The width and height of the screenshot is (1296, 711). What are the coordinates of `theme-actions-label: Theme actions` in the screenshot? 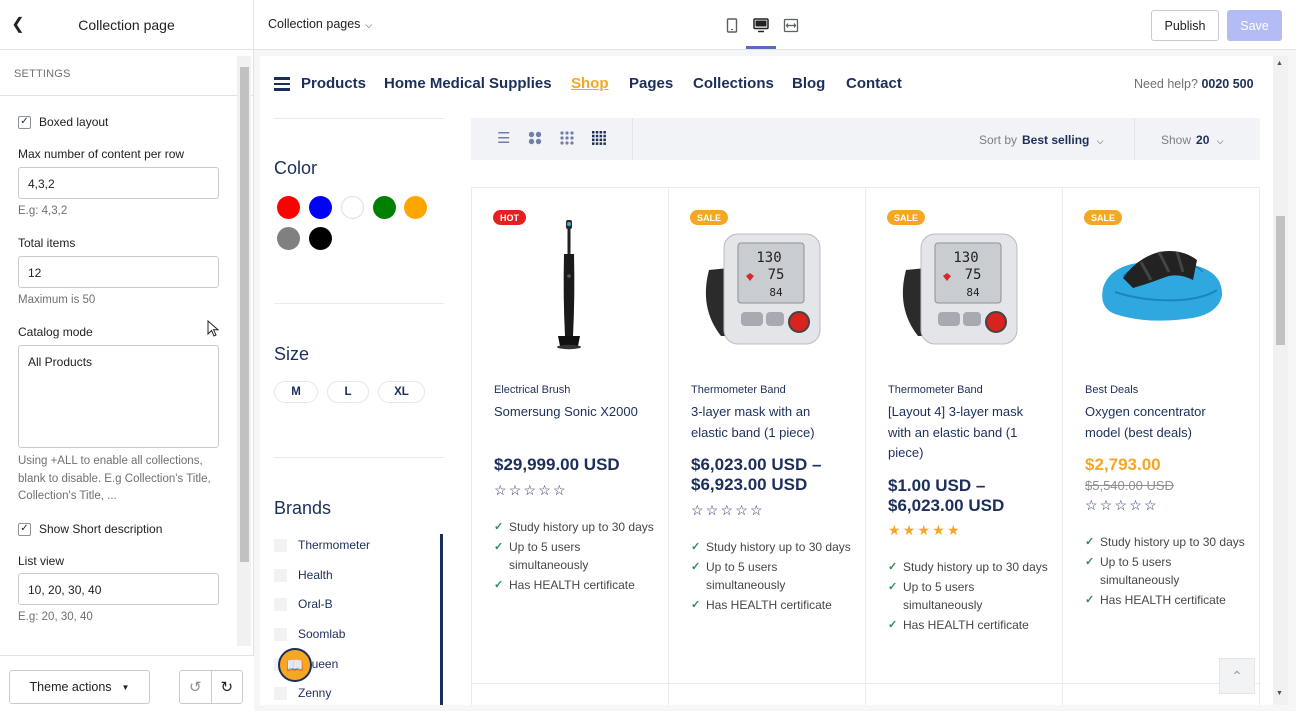 It's located at (70, 687).